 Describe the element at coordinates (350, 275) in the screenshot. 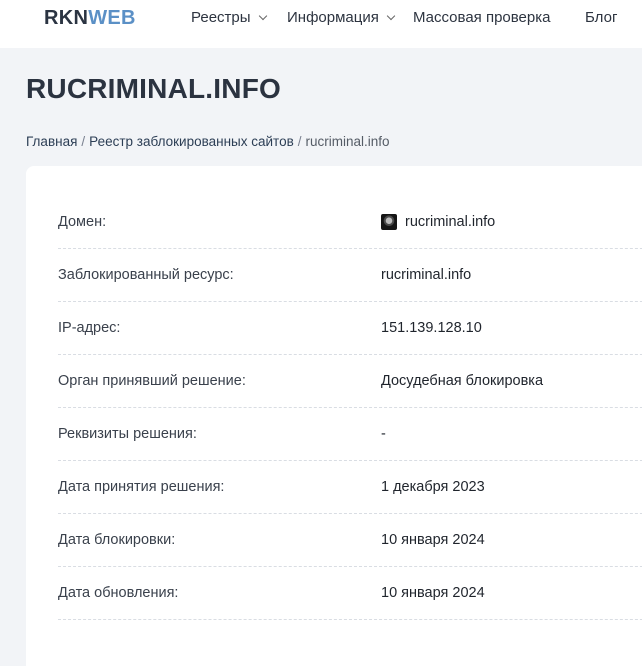

I see `detail-row-blocked-resource: Заблокированный ресурс: rucriminal.info` at that location.